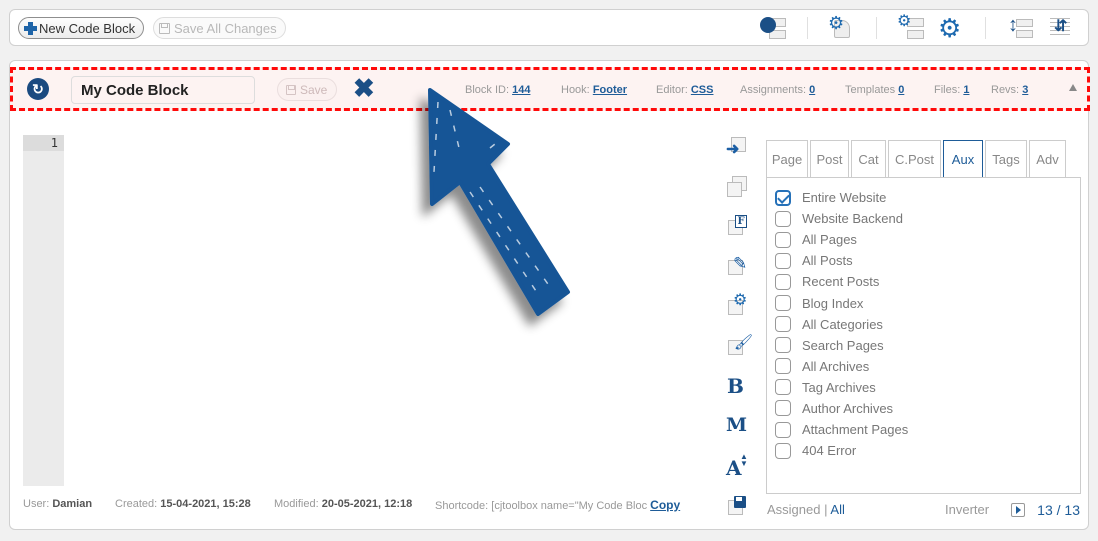 The image size is (1098, 541). I want to click on insert-icon: ➜, so click(737, 146).